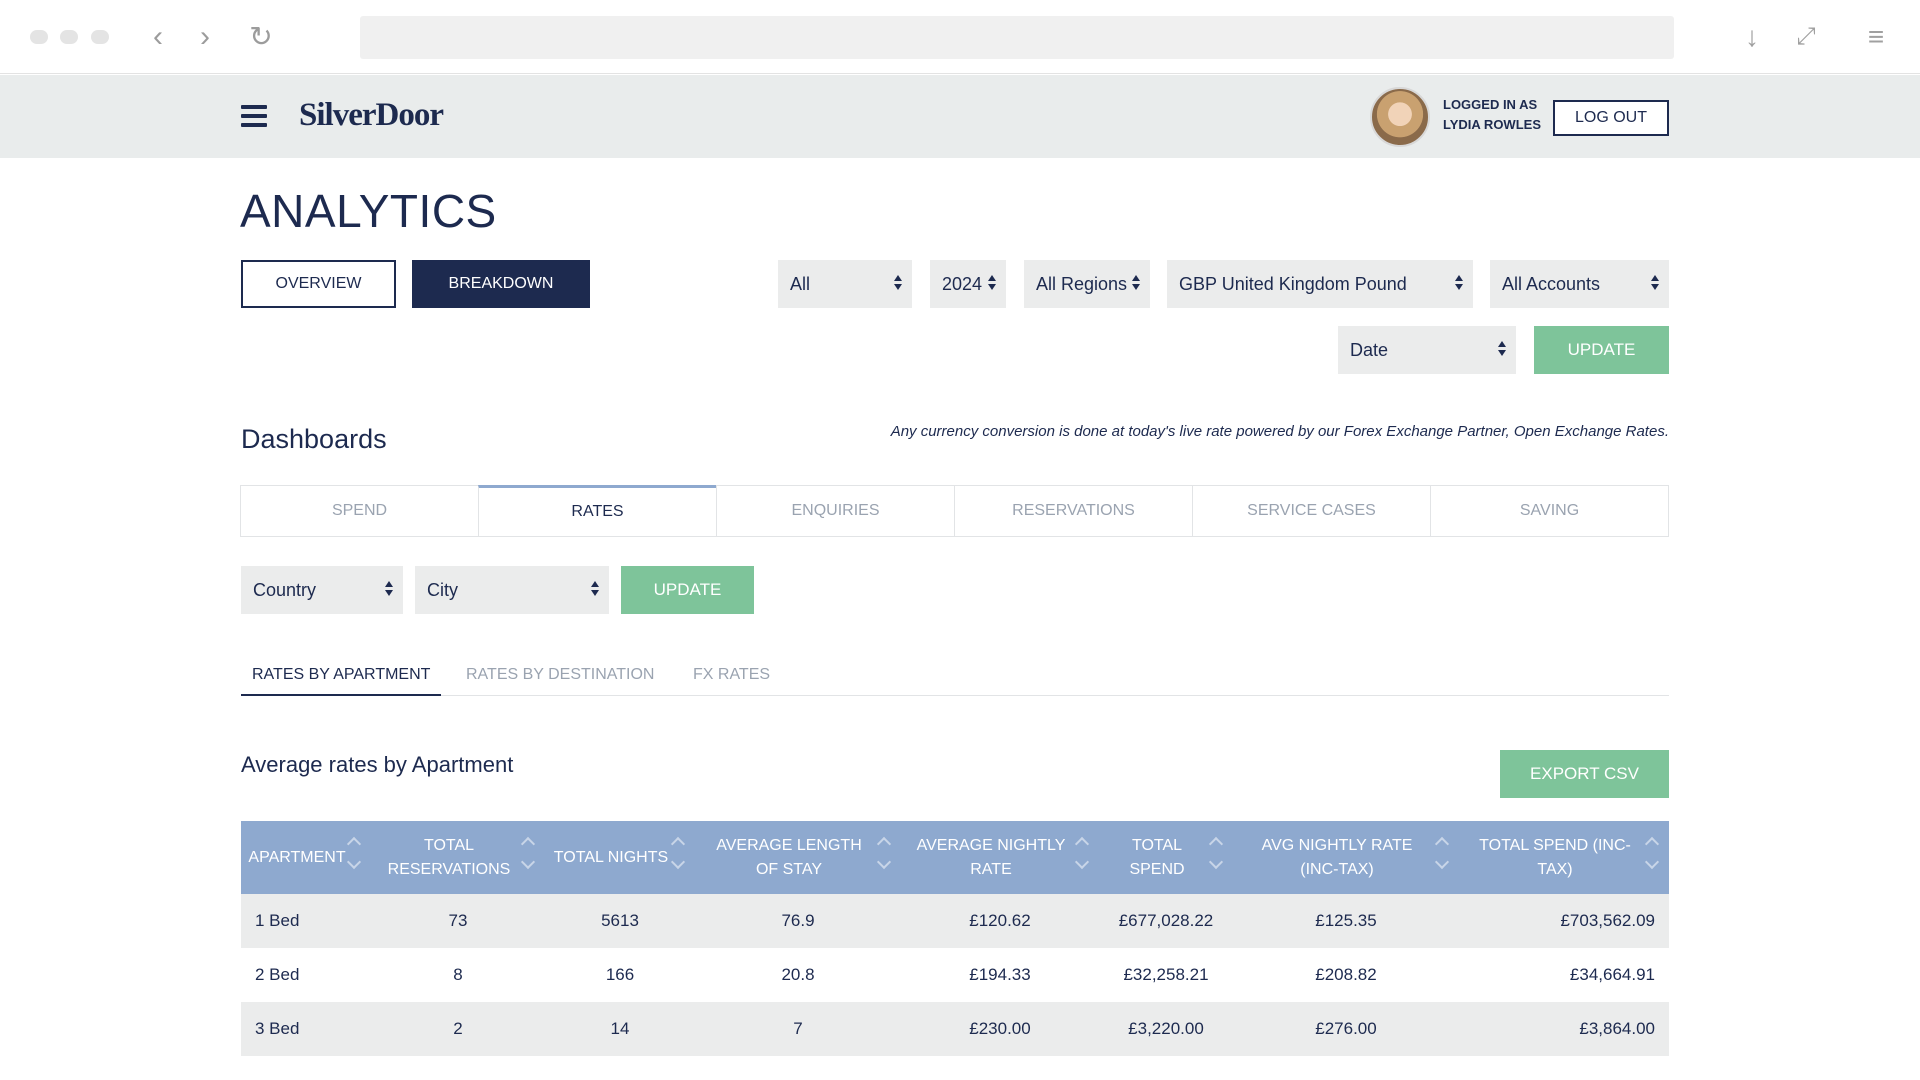  What do you see at coordinates (285, 589) in the screenshot?
I see `country-select-value: Country` at bounding box center [285, 589].